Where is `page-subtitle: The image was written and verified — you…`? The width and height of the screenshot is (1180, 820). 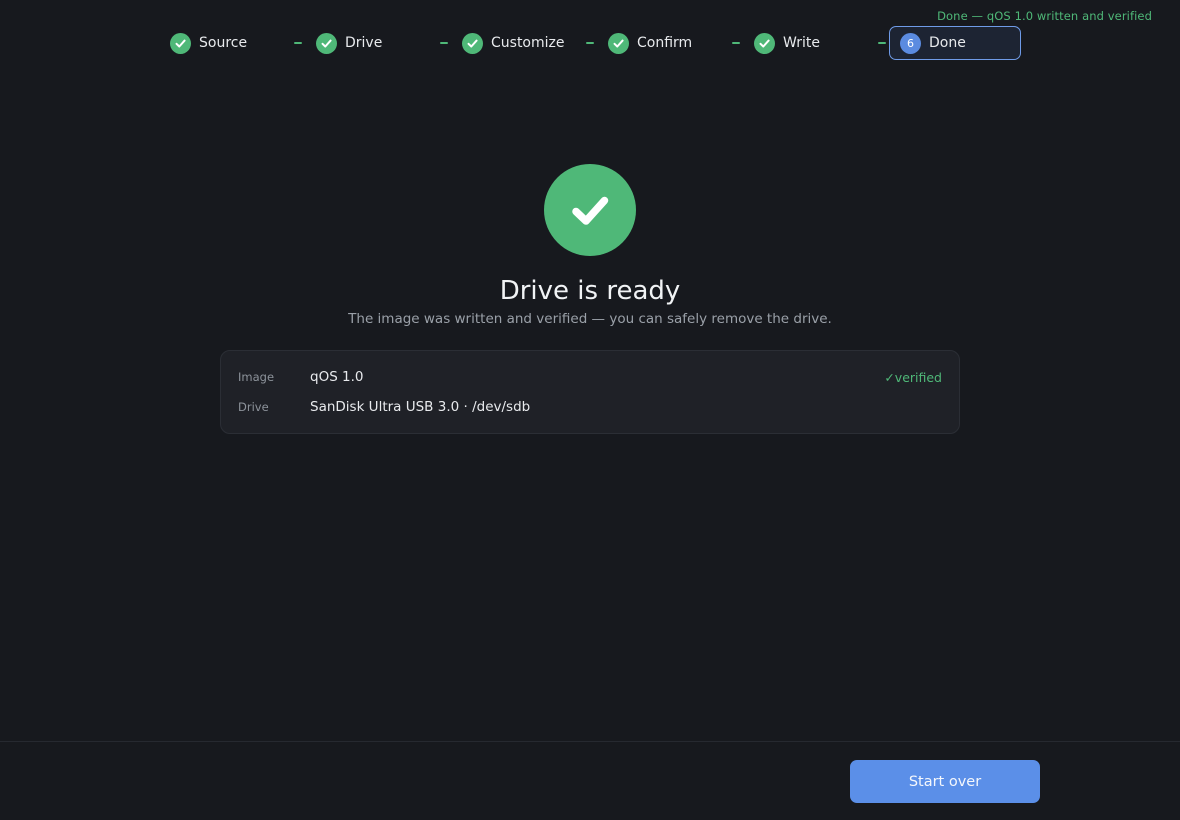
page-subtitle: The image was written and verified — you… is located at coordinates (590, 319).